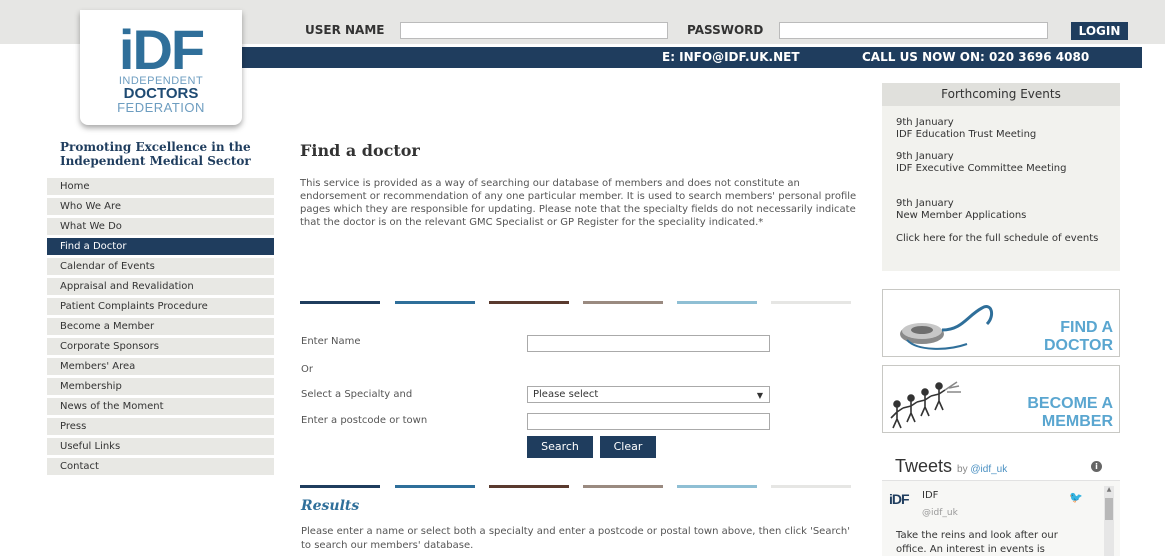 Image resolution: width=1165 pixels, height=556 pixels. Describe the element at coordinates (966, 134) in the screenshot. I see `event-title: IDF Education Trust Meeting` at that location.